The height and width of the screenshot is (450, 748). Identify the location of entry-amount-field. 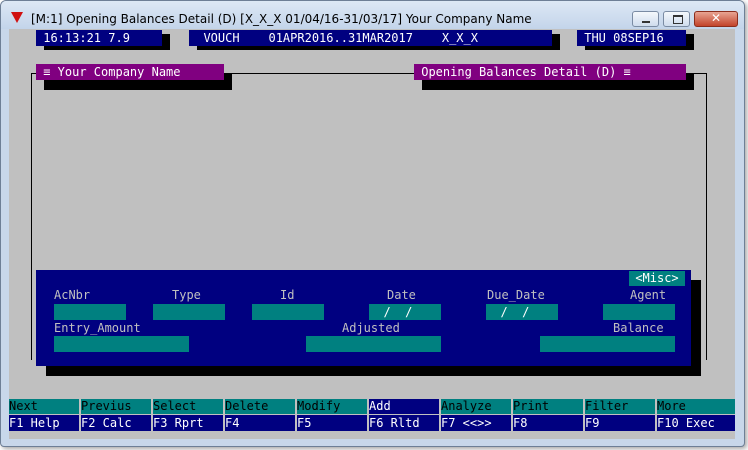
(121, 344).